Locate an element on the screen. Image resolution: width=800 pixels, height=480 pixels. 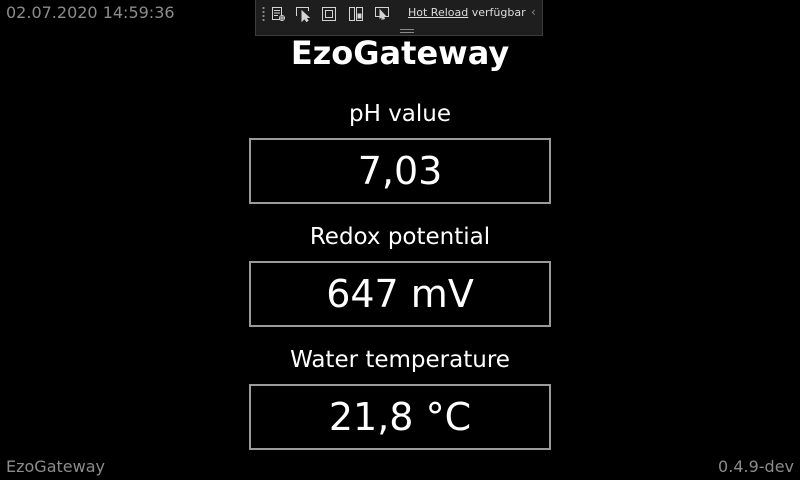
ph-value-display: 7,03 is located at coordinates (400, 171).